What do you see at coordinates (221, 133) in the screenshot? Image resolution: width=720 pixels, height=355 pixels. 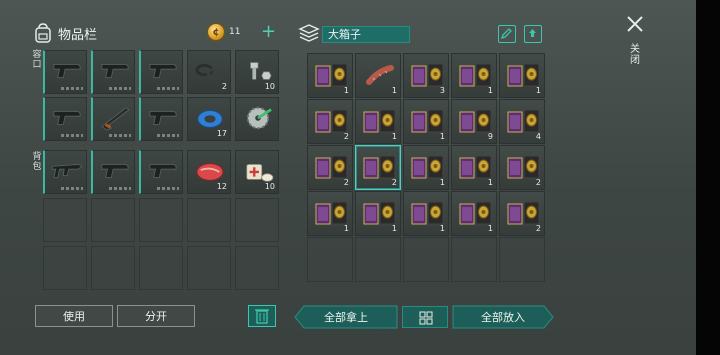 I see `item-quantity: 17` at bounding box center [221, 133].